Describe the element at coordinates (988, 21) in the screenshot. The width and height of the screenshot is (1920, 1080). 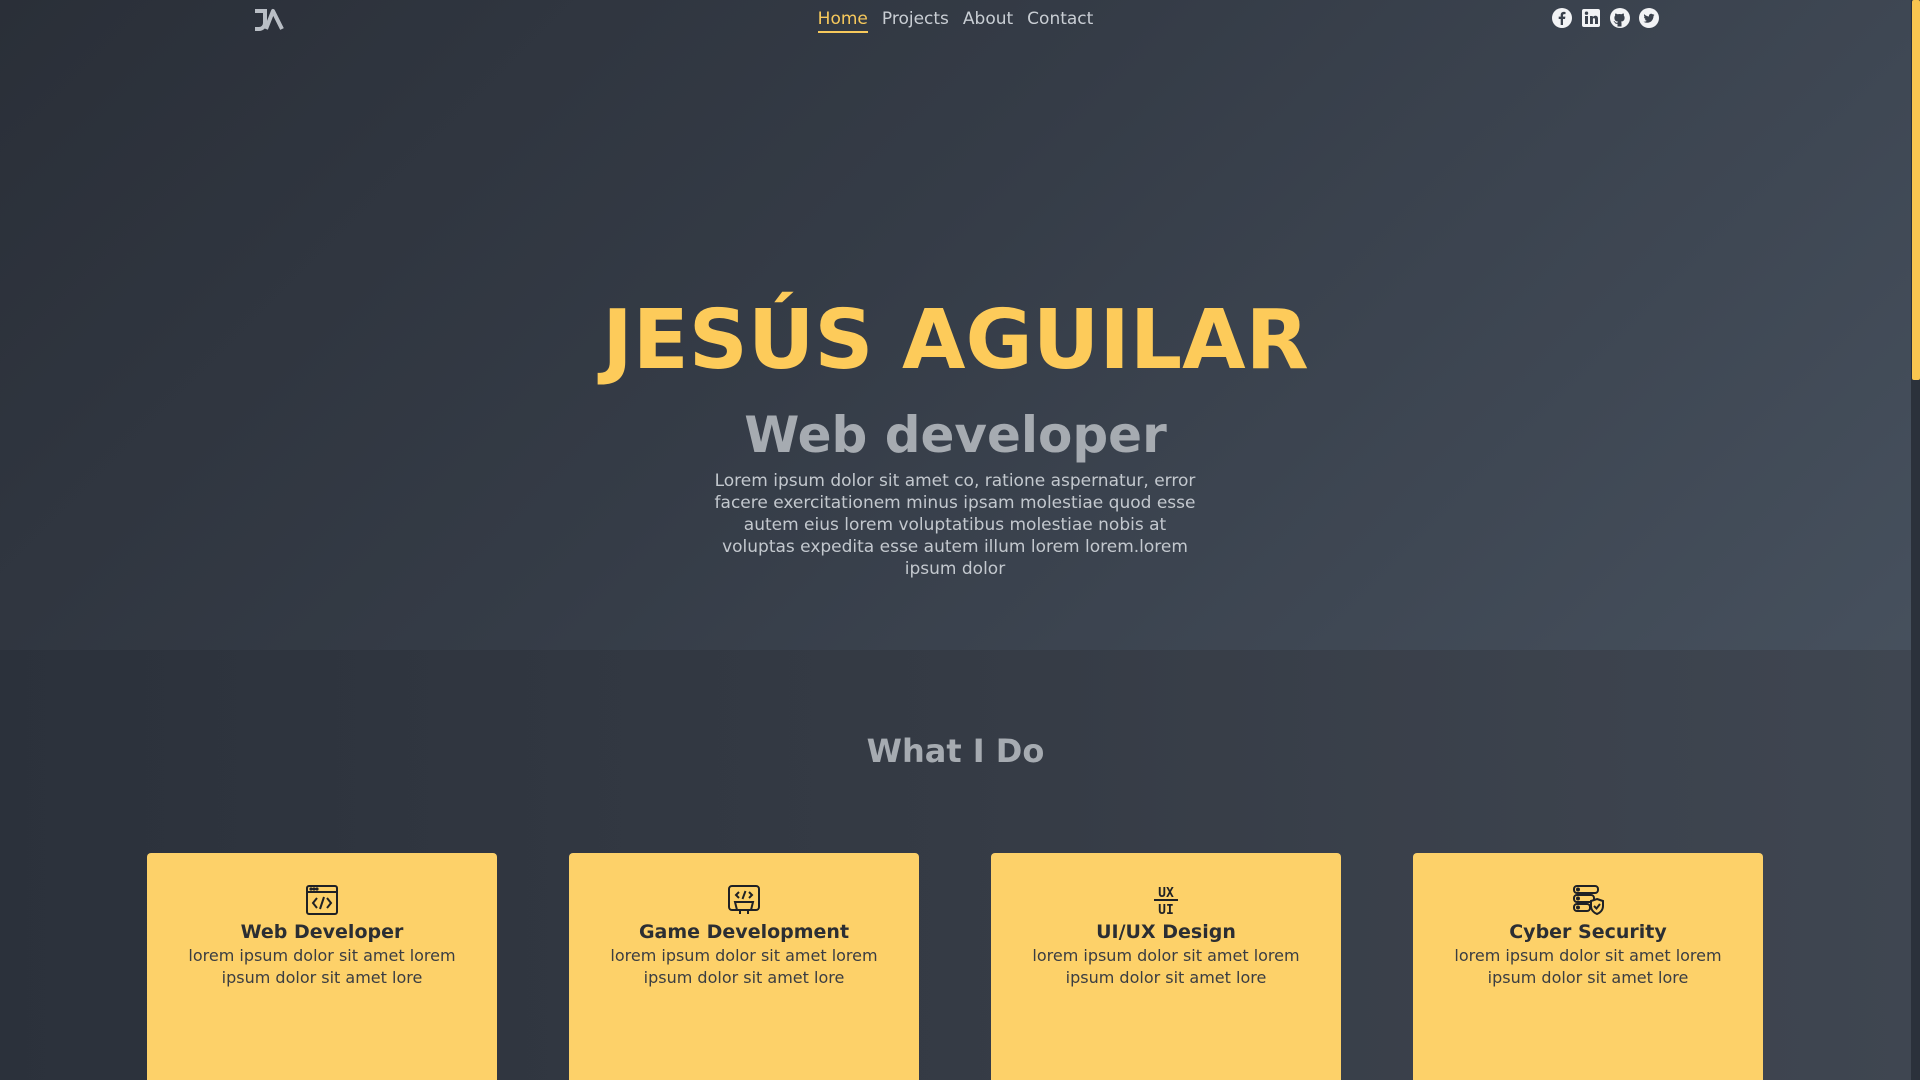
I see `nav-about-link: About` at that location.